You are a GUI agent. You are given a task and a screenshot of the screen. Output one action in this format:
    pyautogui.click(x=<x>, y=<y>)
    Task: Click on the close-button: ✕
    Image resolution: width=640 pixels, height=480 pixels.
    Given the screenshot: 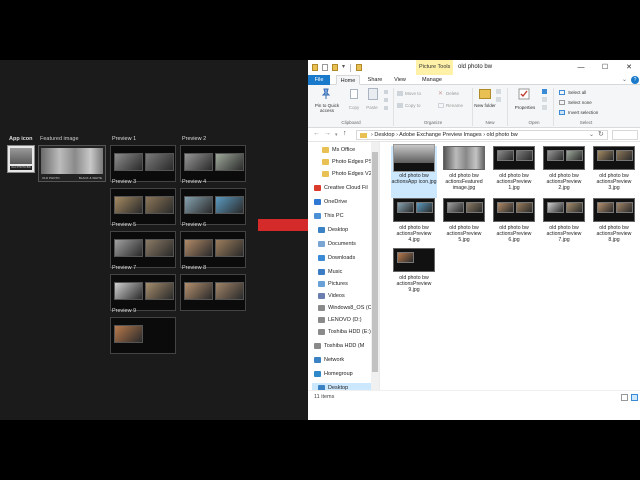 What is the action you would take?
    pyautogui.click(x=629, y=67)
    